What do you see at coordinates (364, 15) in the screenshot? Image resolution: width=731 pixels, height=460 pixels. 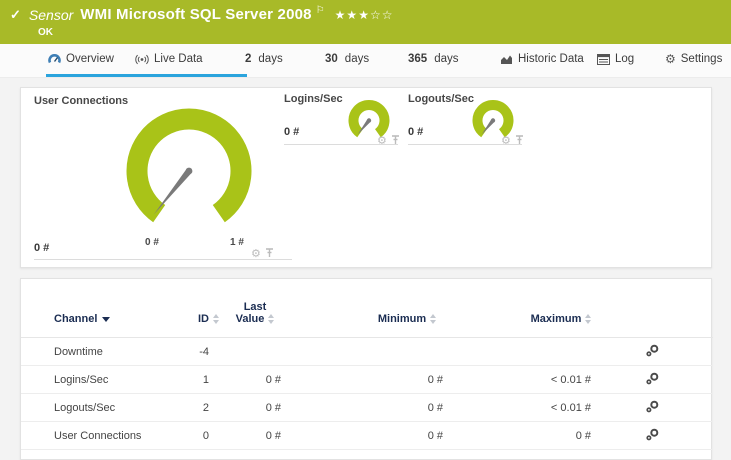 I see `priority-stars: ★★★☆☆` at bounding box center [364, 15].